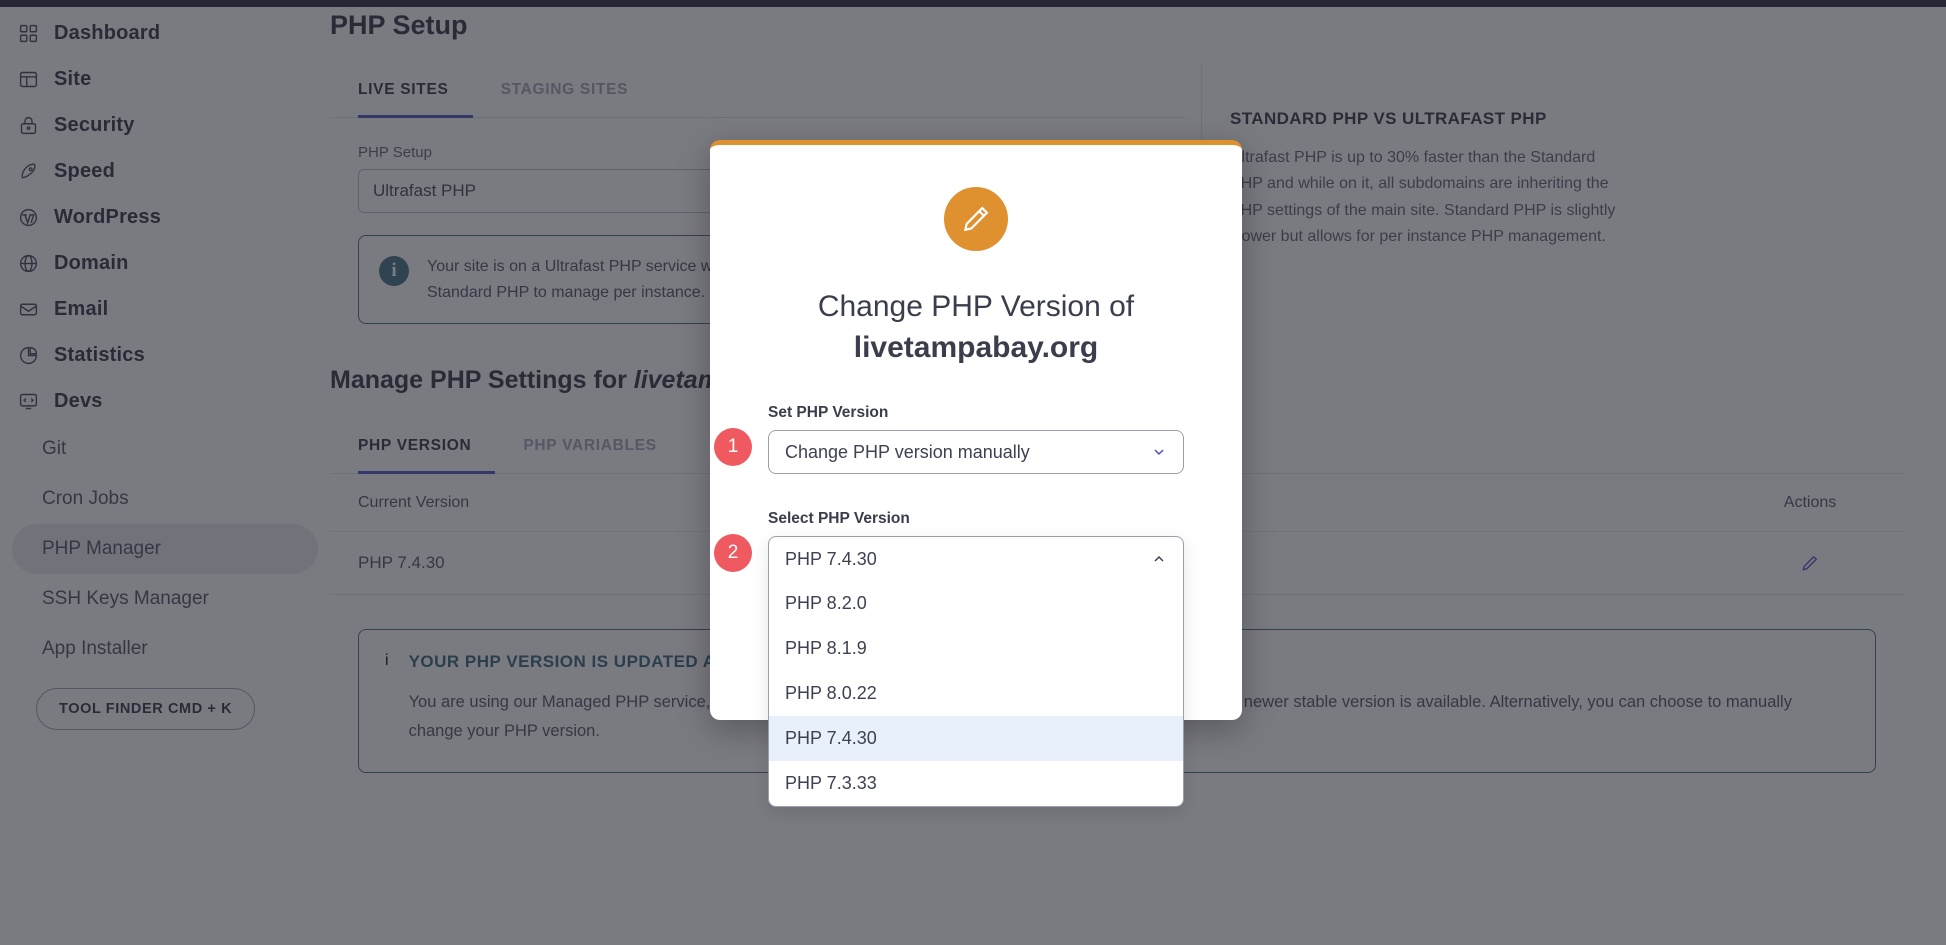 This screenshot has height=945, width=1946. What do you see at coordinates (976, 648) in the screenshot?
I see `php-version-option: PHP 8.1.9` at bounding box center [976, 648].